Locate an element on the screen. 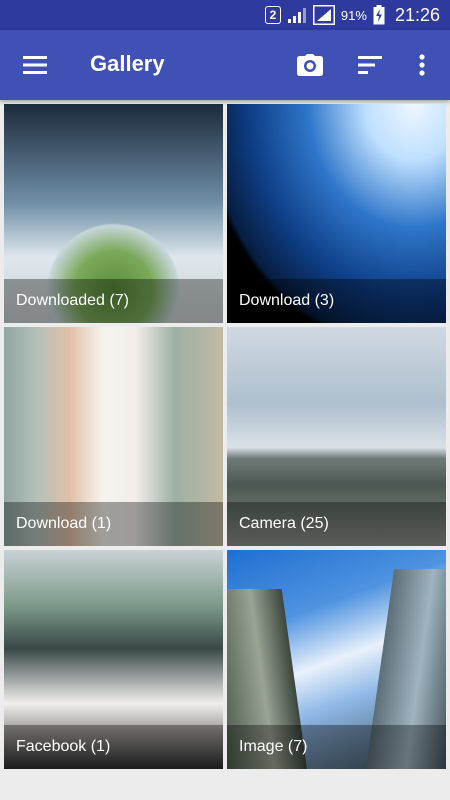  more-options-button is located at coordinates (422, 65).